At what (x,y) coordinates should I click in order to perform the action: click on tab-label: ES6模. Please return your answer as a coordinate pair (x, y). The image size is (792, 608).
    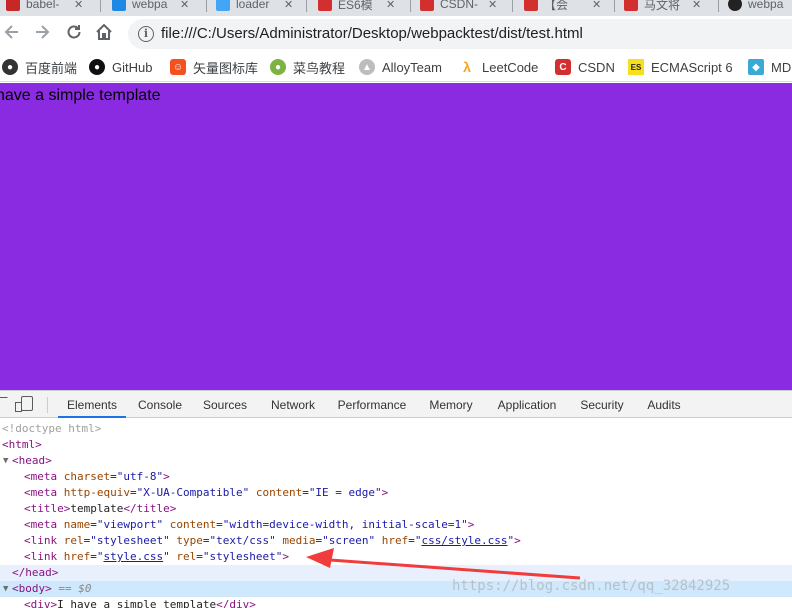
    Looking at the image, I should click on (355, 6).